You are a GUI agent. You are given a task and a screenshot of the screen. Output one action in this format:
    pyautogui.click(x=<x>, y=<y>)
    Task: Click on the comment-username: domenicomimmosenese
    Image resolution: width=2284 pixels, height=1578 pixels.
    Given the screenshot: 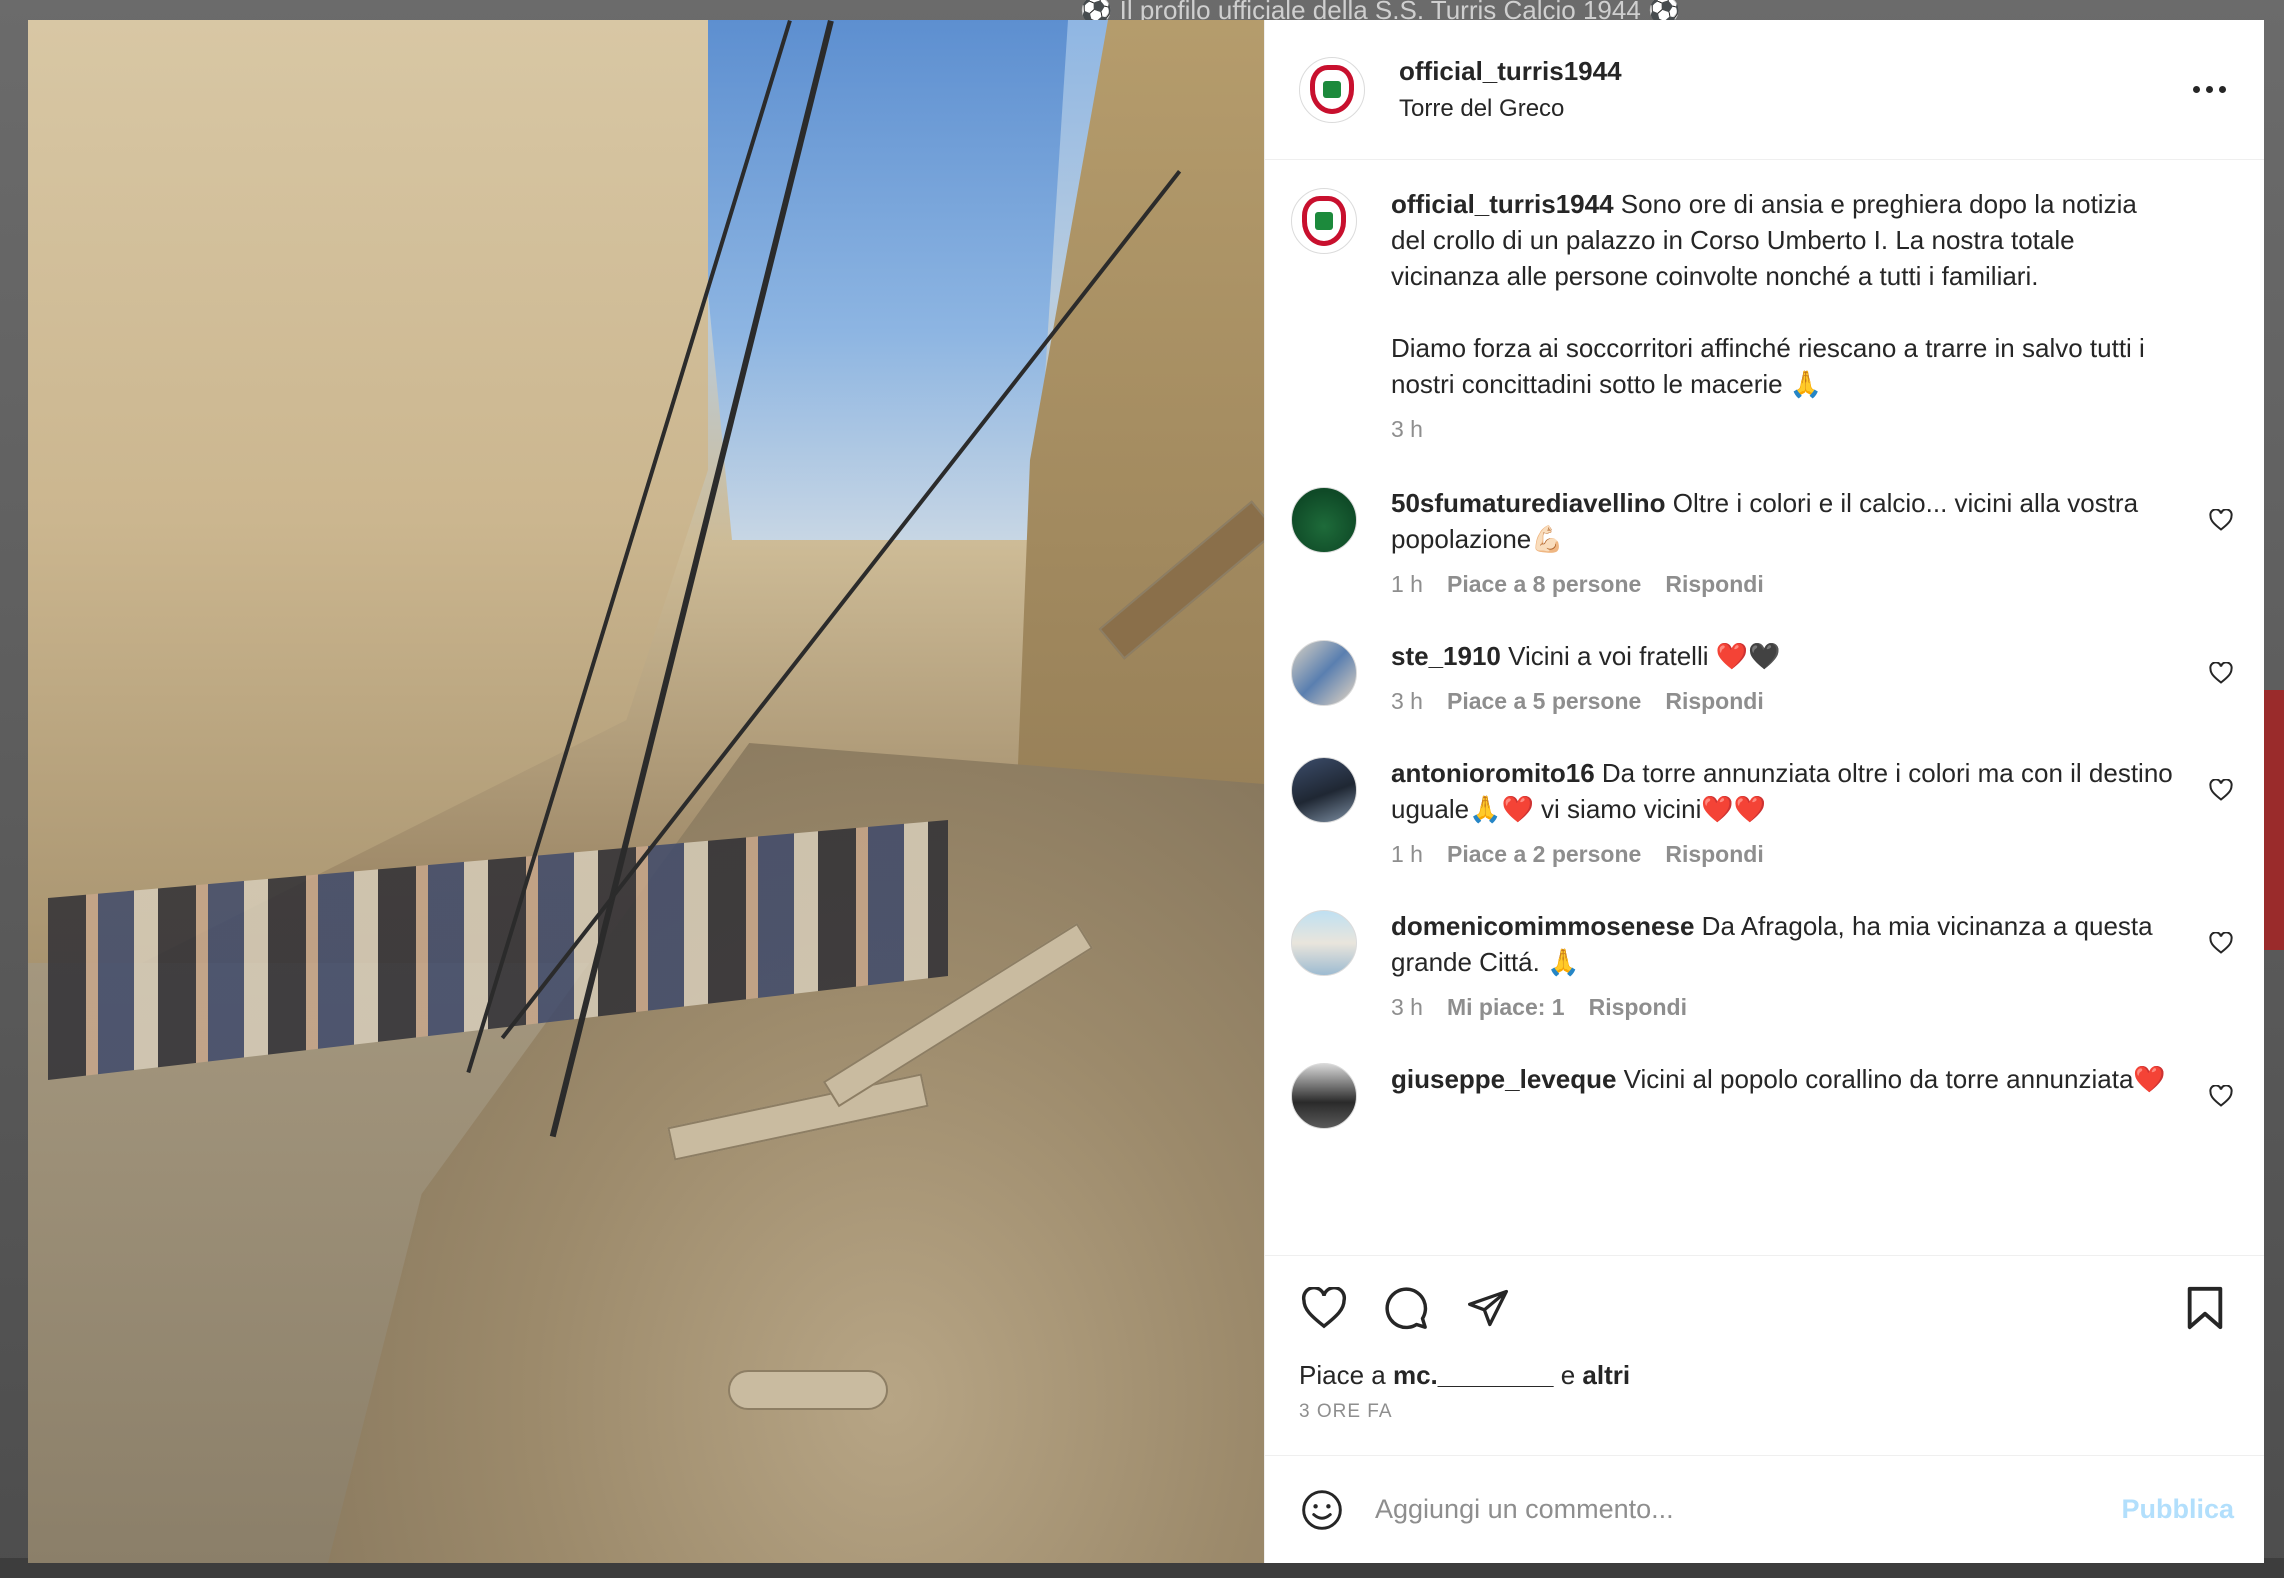 What is the action you would take?
    pyautogui.click(x=1542, y=926)
    